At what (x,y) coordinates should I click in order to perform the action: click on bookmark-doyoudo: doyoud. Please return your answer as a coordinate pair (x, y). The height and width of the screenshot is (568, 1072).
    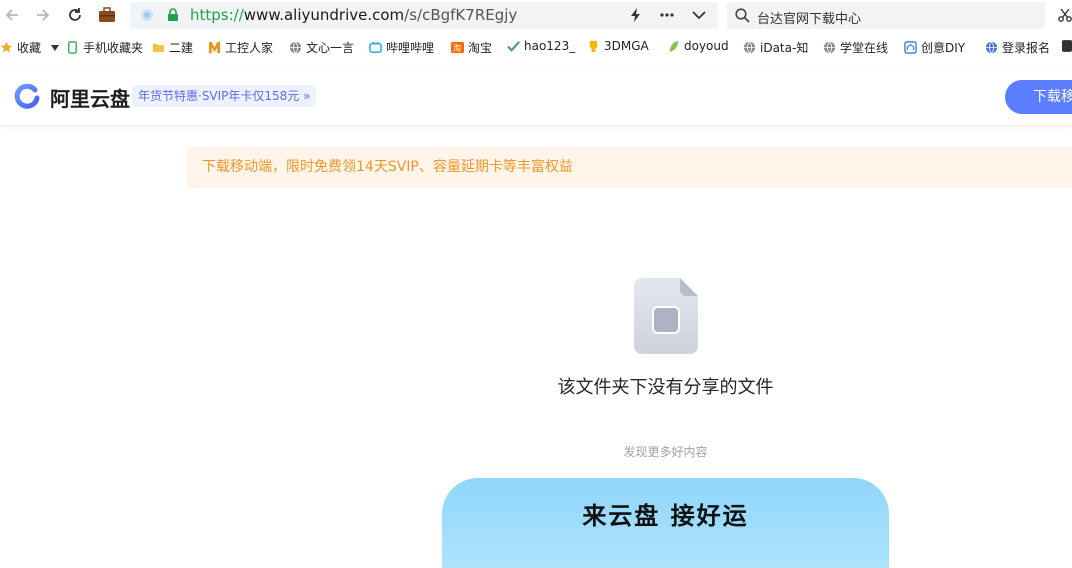
    Looking at the image, I should click on (700, 46).